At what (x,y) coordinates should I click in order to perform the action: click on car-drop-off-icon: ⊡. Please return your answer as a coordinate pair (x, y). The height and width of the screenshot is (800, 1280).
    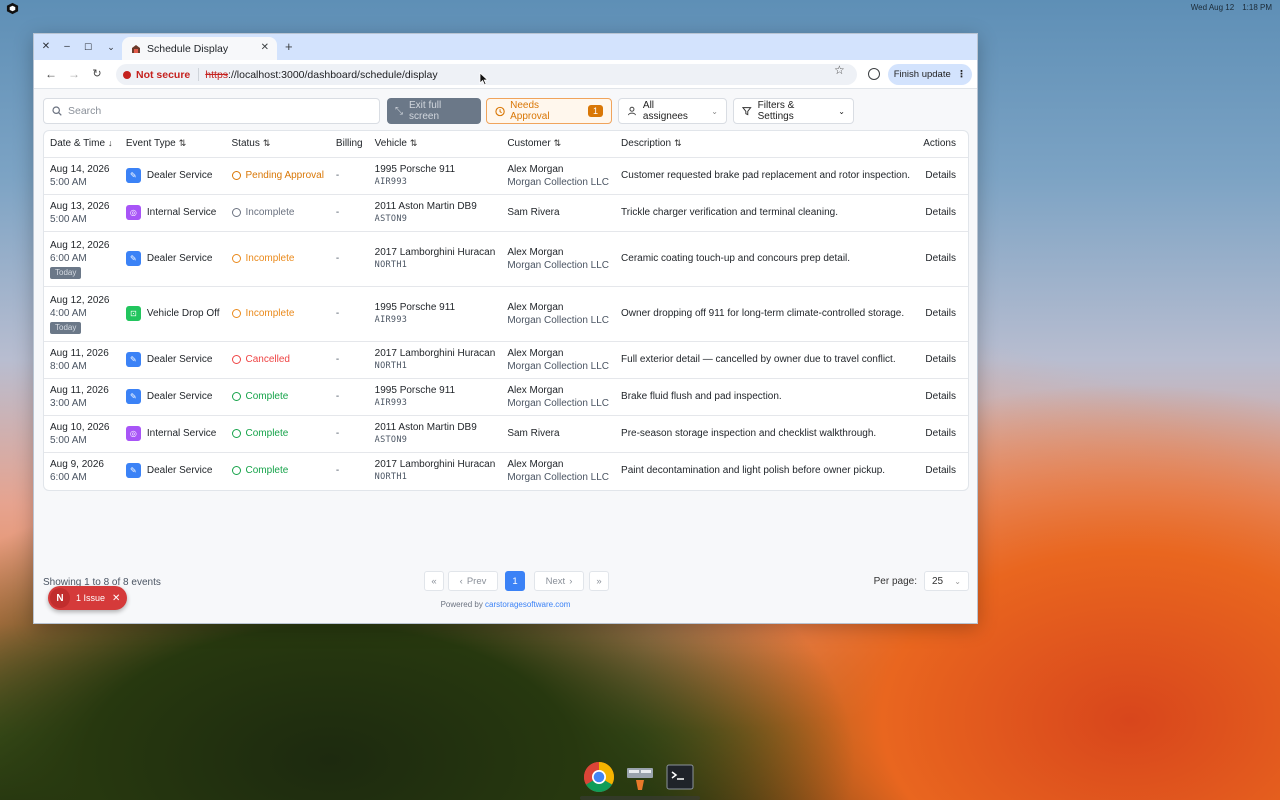
    Looking at the image, I should click on (133, 313).